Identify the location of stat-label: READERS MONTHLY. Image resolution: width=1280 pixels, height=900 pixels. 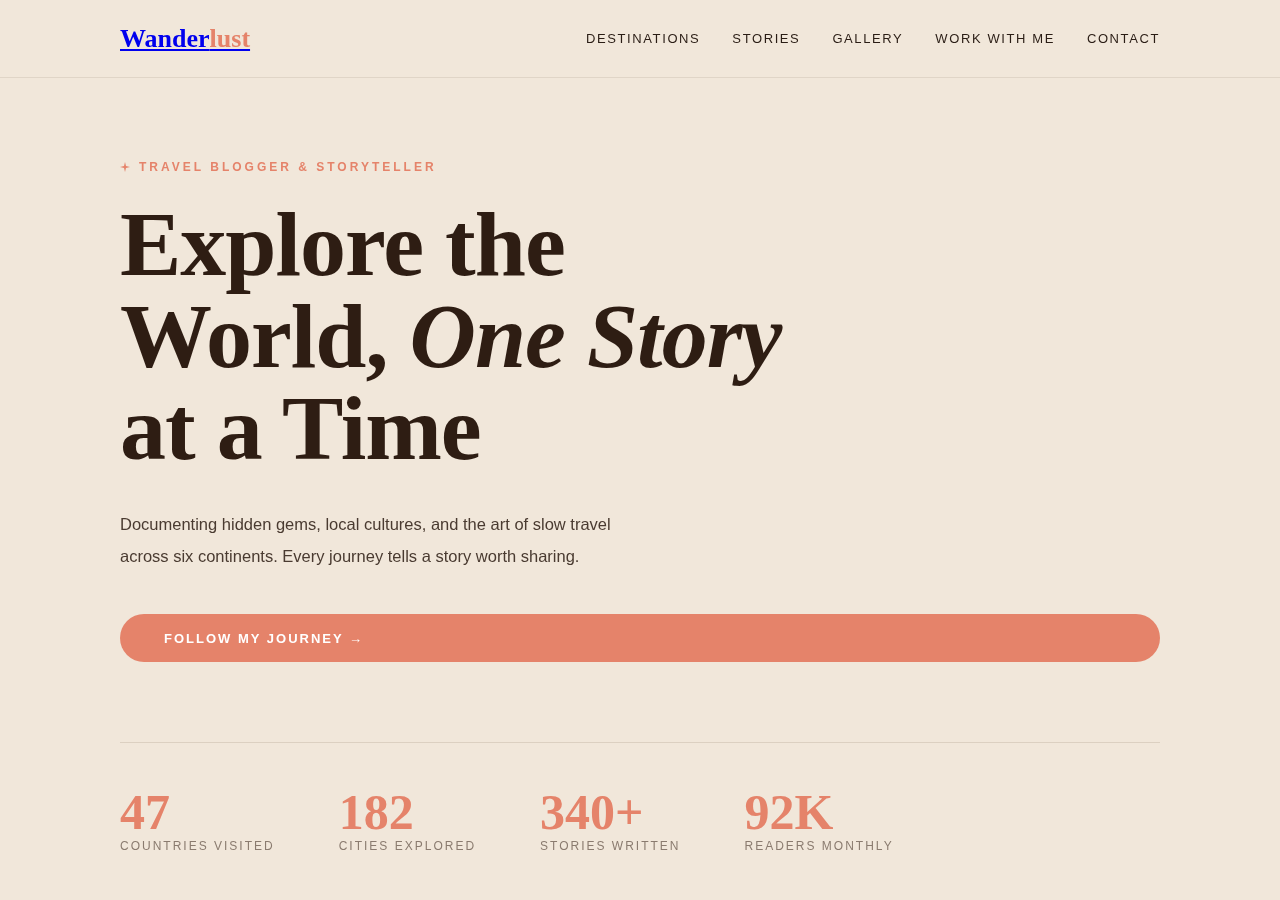
(819, 846).